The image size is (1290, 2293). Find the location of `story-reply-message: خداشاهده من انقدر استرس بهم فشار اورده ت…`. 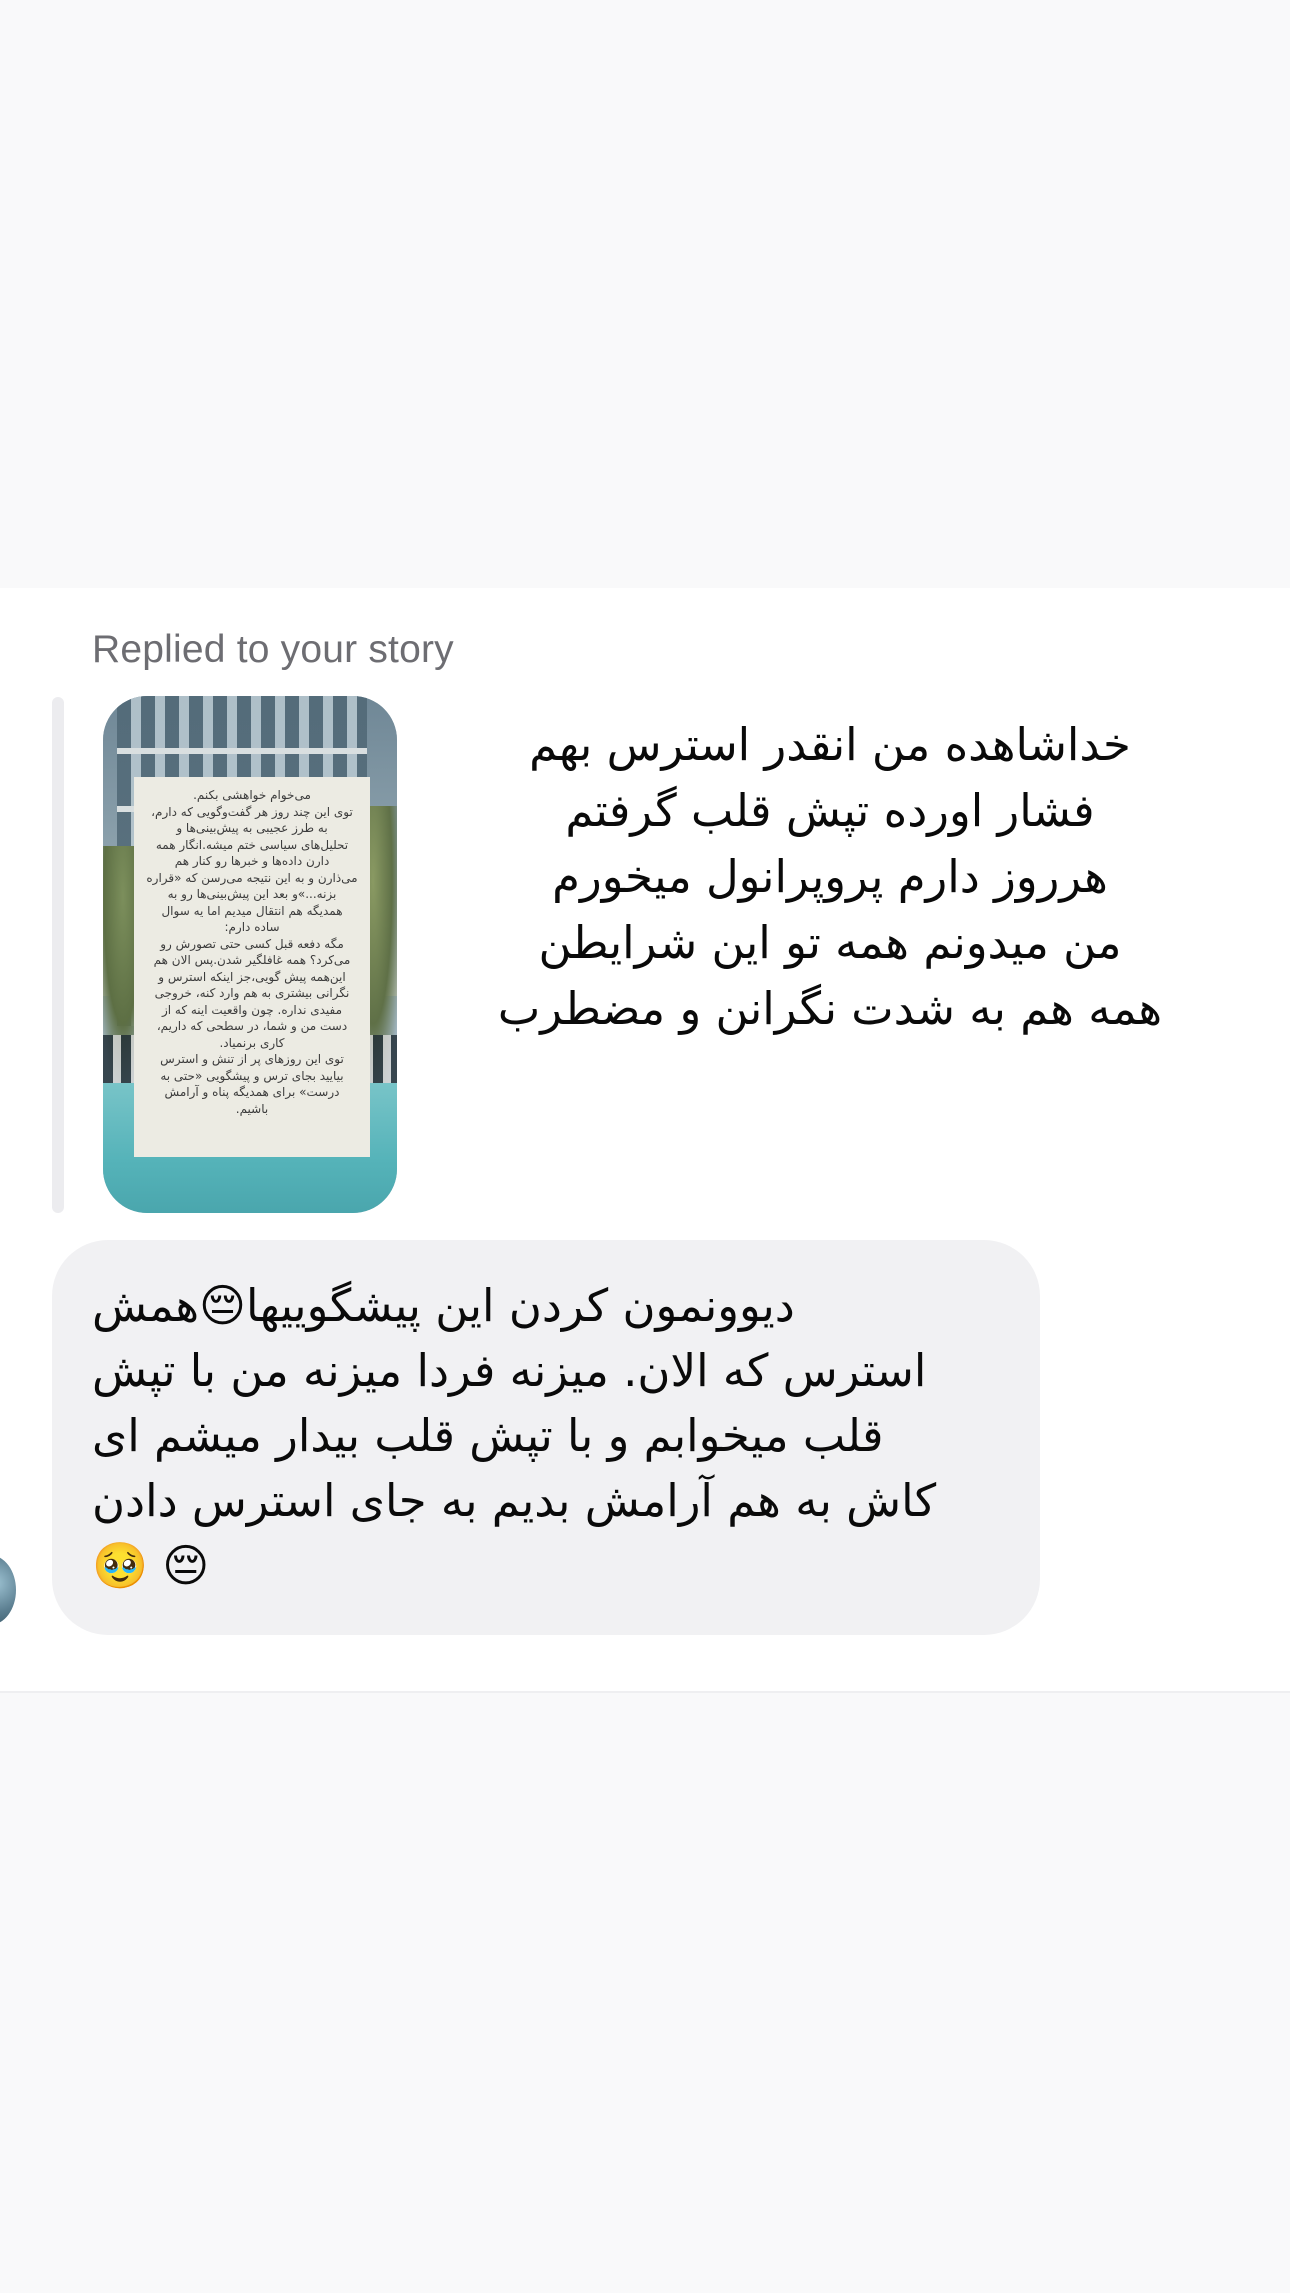

story-reply-message: خداشاهده من انقدر استرس بهم فشار اورده ت… is located at coordinates (830, 877).